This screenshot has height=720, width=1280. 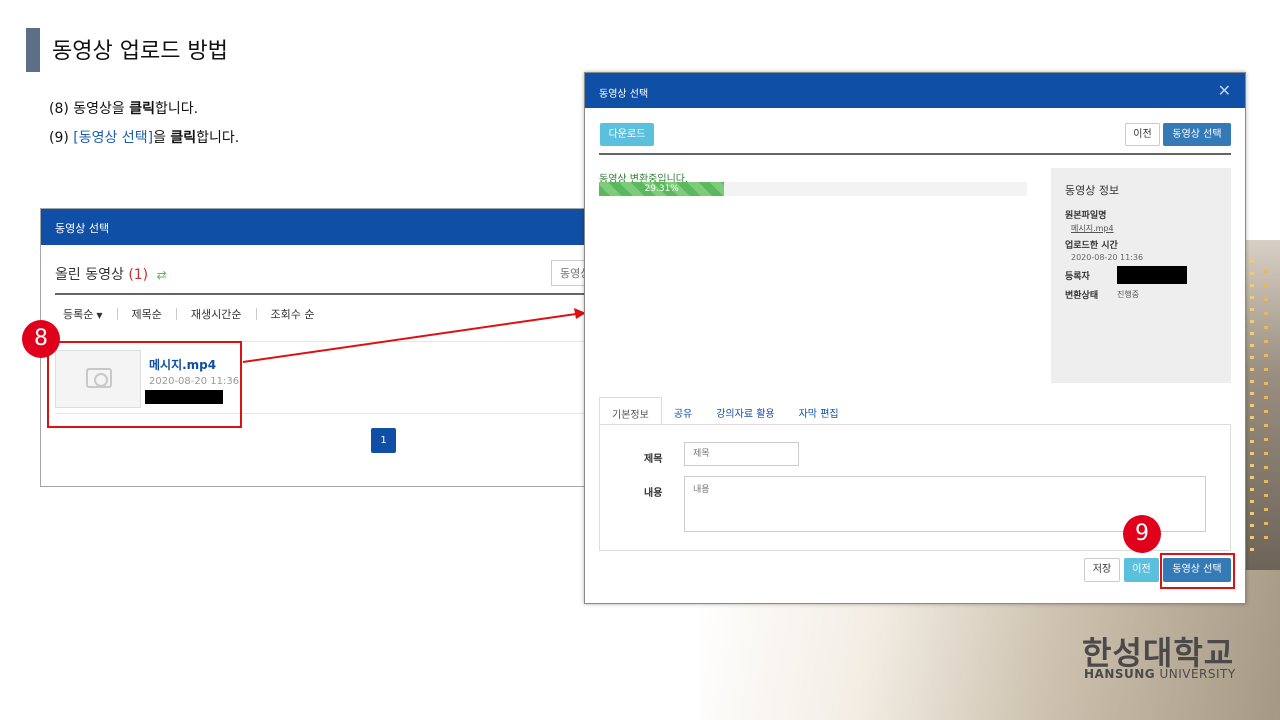 What do you see at coordinates (1086, 216) in the screenshot?
I see `original-filename-label: 원본파일명` at bounding box center [1086, 216].